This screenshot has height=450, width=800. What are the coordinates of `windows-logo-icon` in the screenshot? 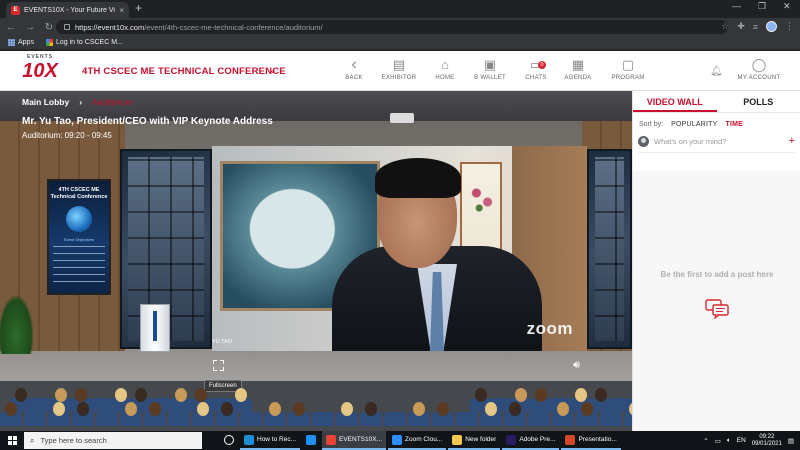 It's located at (12, 440).